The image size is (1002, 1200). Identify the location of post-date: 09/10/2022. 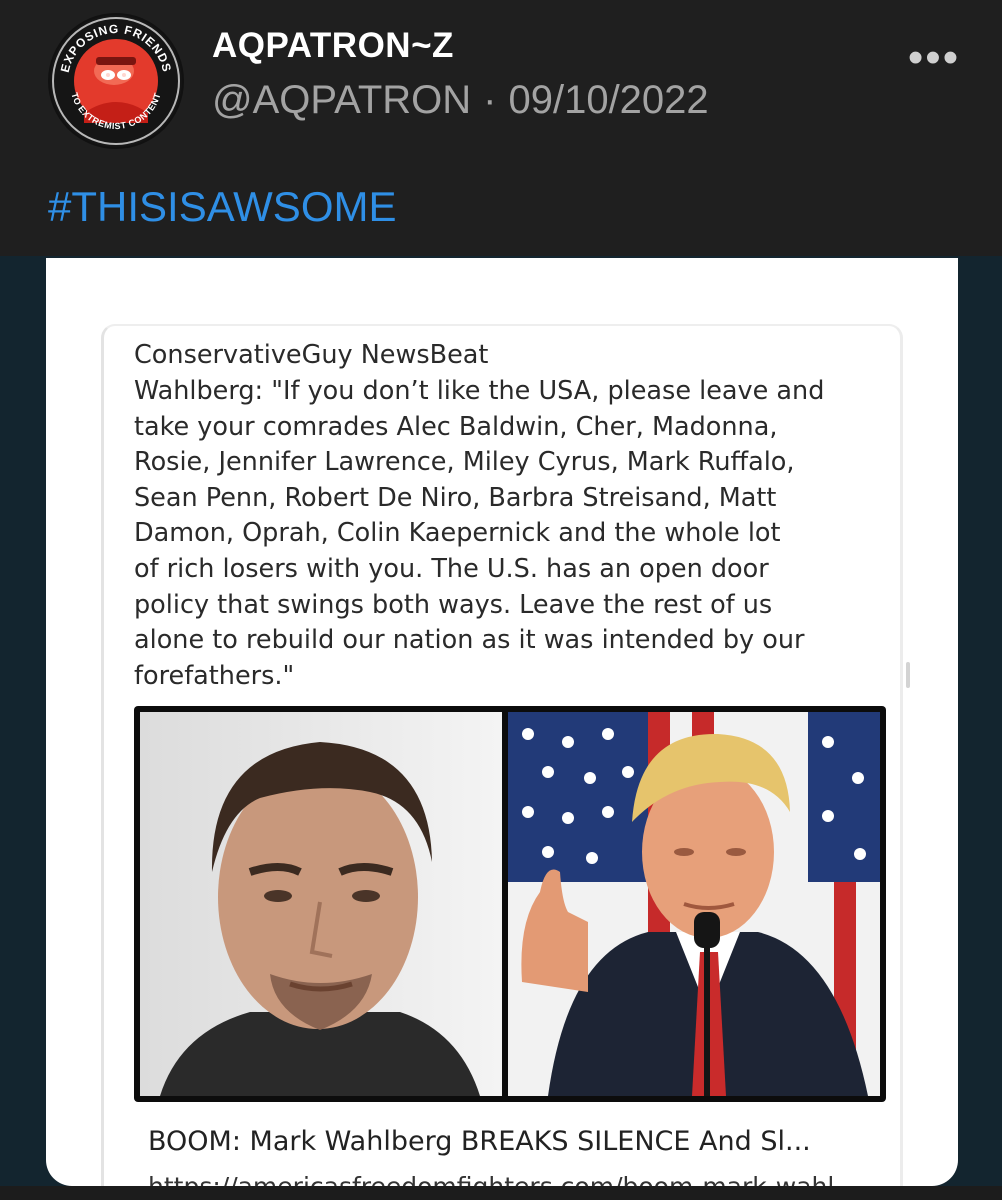
(608, 100).